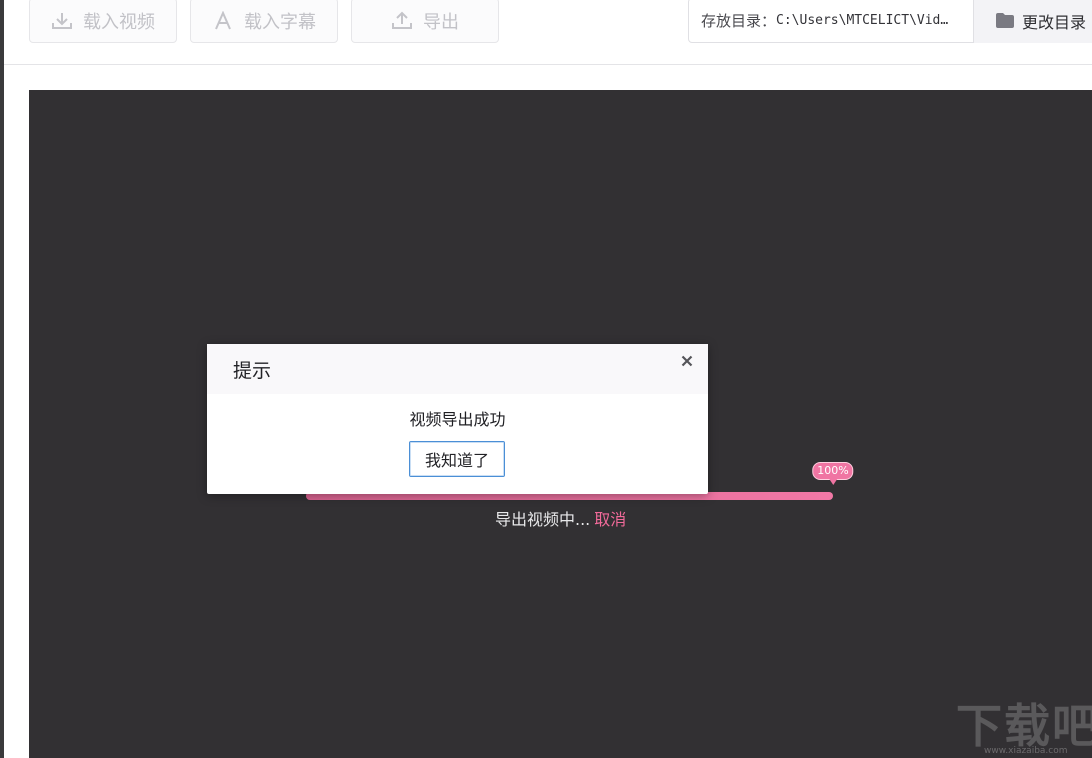 This screenshot has width=1092, height=758. I want to click on load-video-label: 载入视频, so click(119, 22).